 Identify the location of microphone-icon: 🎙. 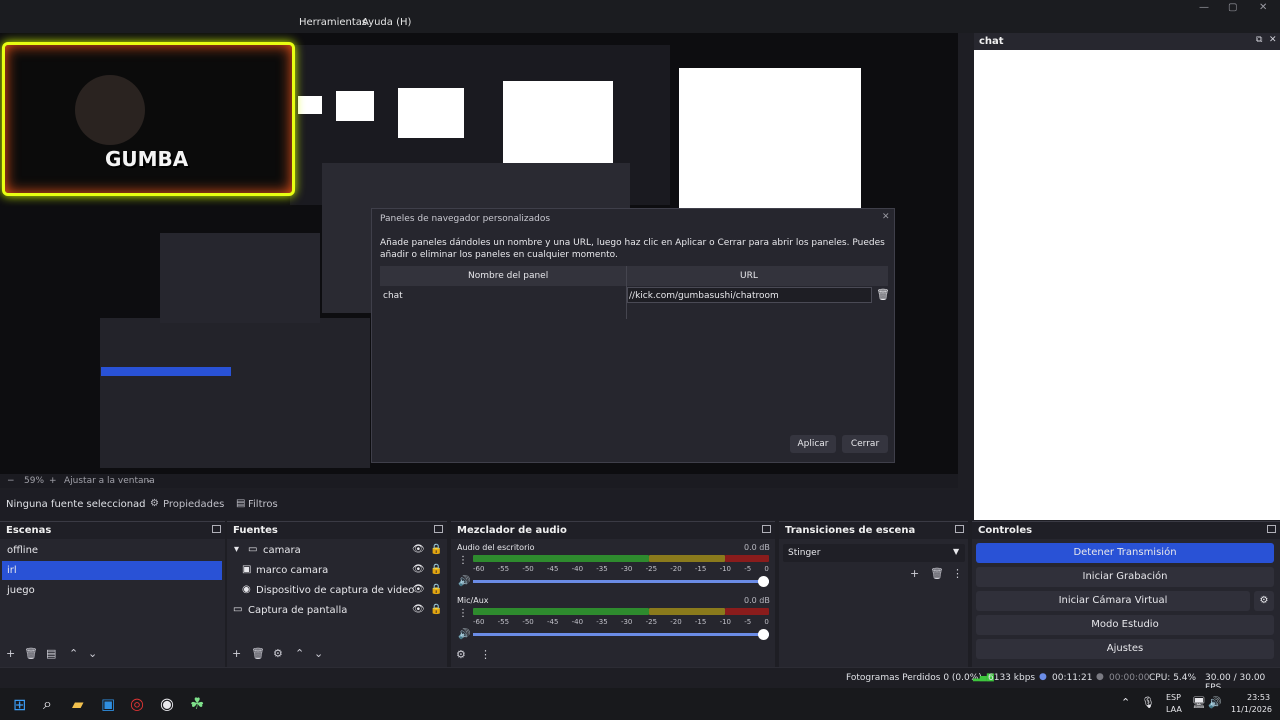
(1148, 702).